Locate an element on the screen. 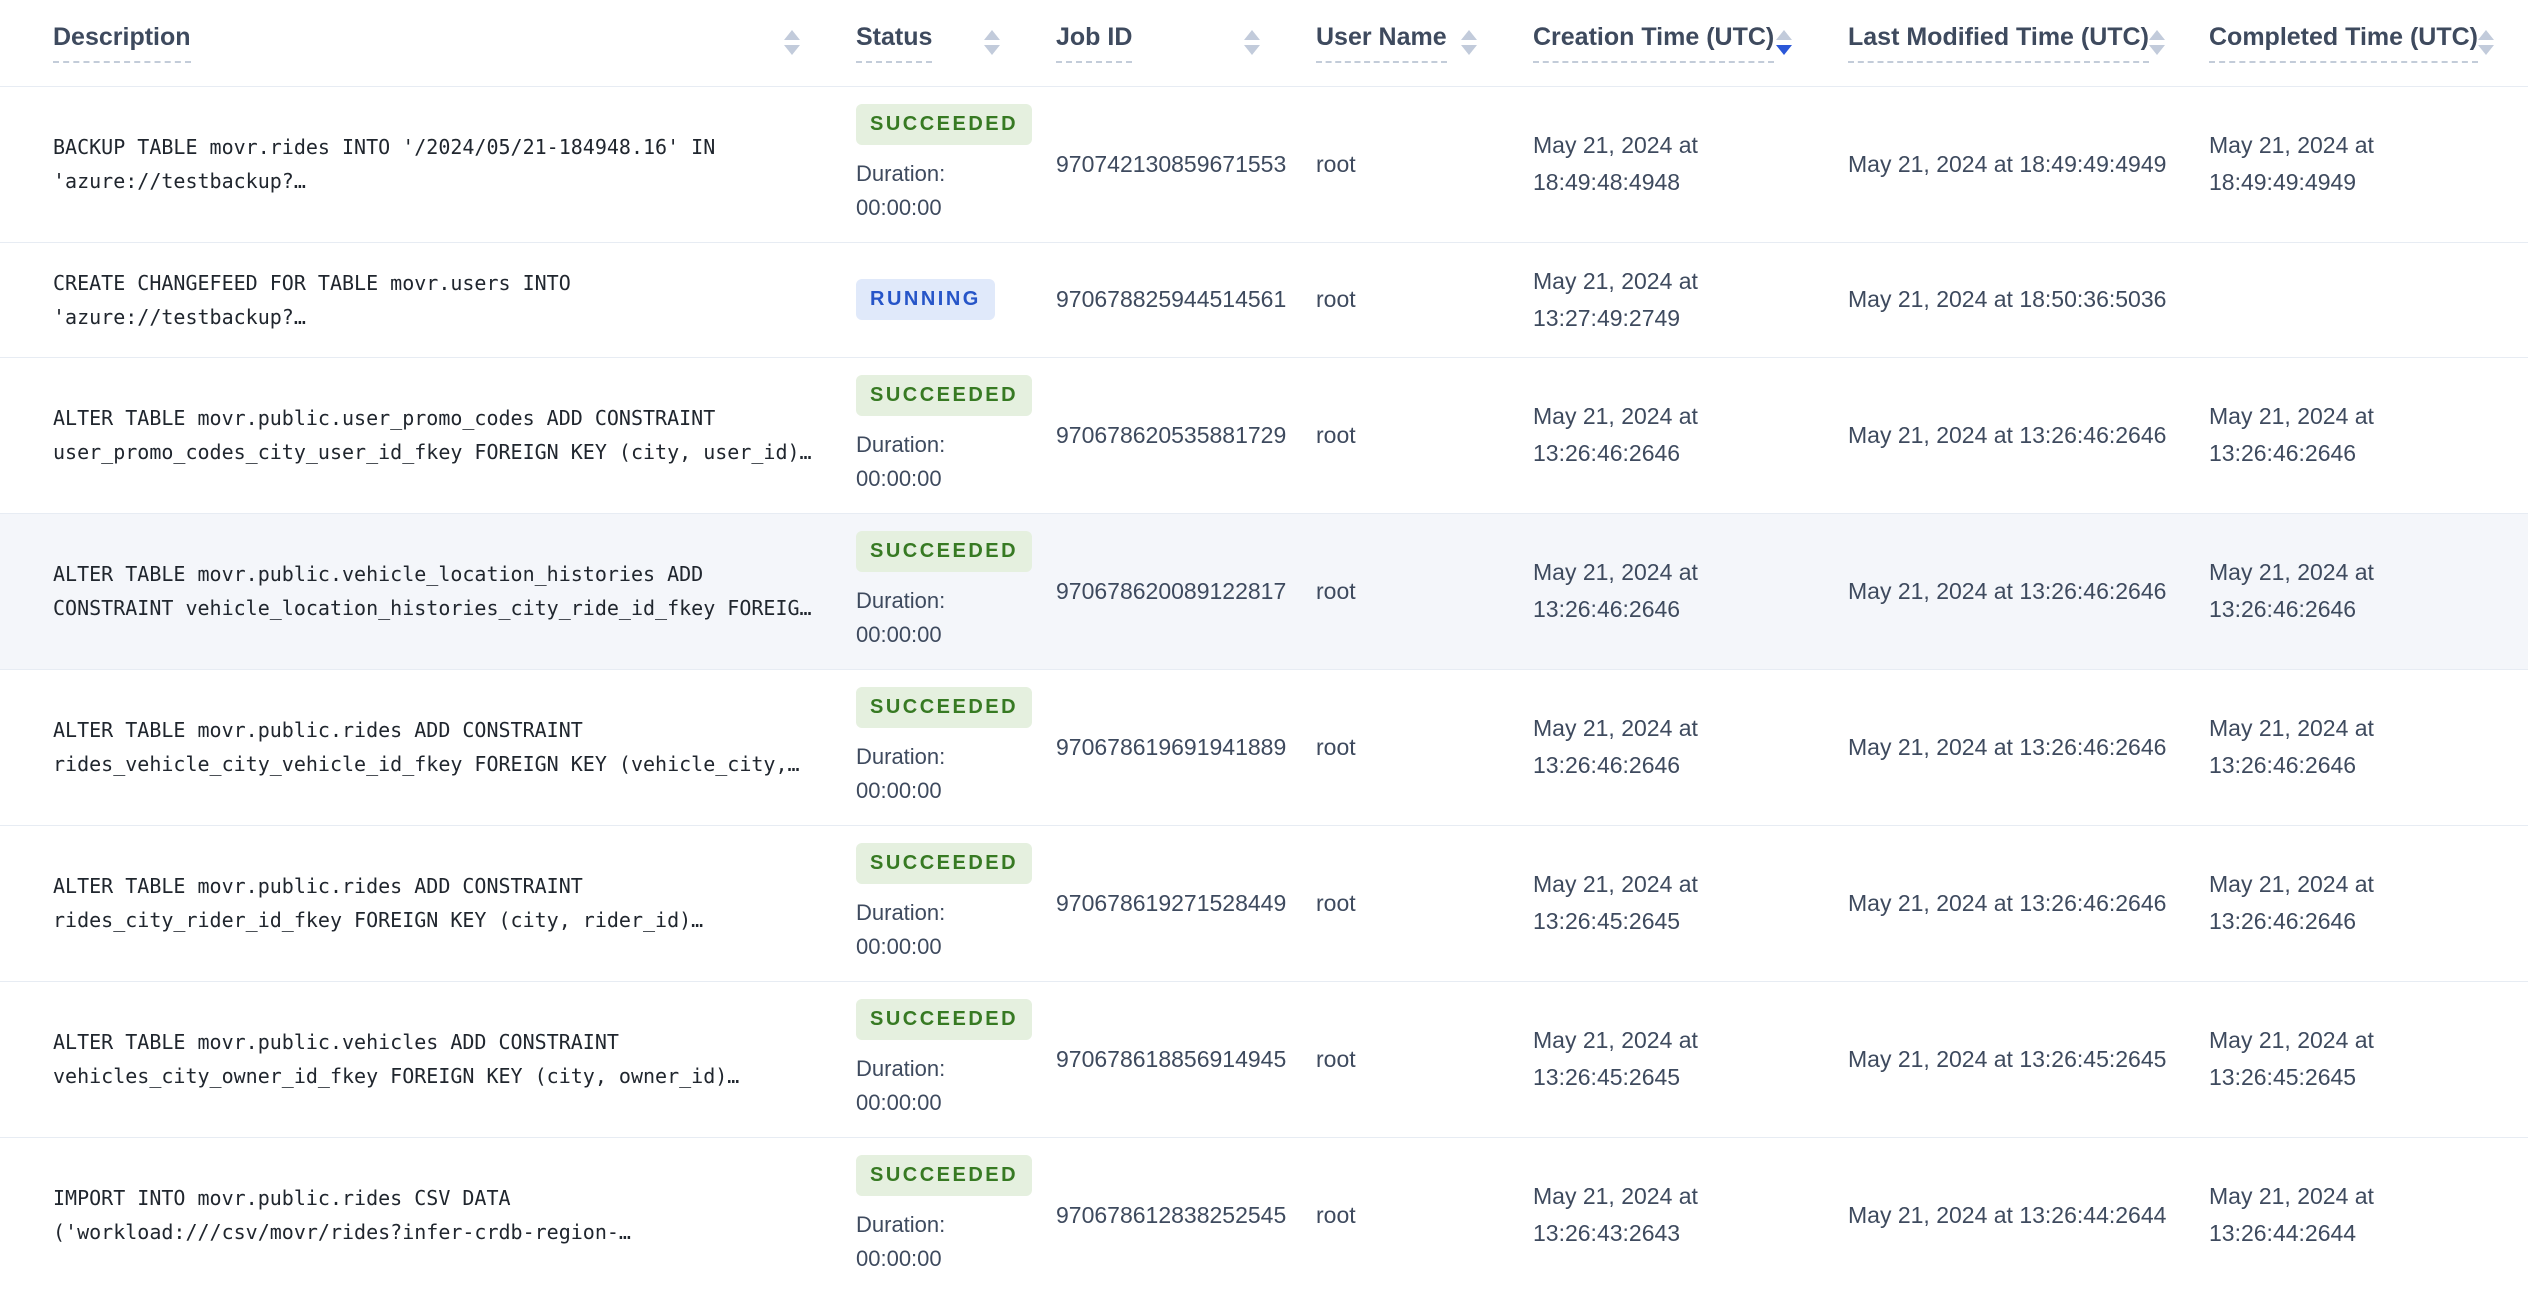 This screenshot has width=2528, height=1292. column-label: Job ID is located at coordinates (1094, 43).